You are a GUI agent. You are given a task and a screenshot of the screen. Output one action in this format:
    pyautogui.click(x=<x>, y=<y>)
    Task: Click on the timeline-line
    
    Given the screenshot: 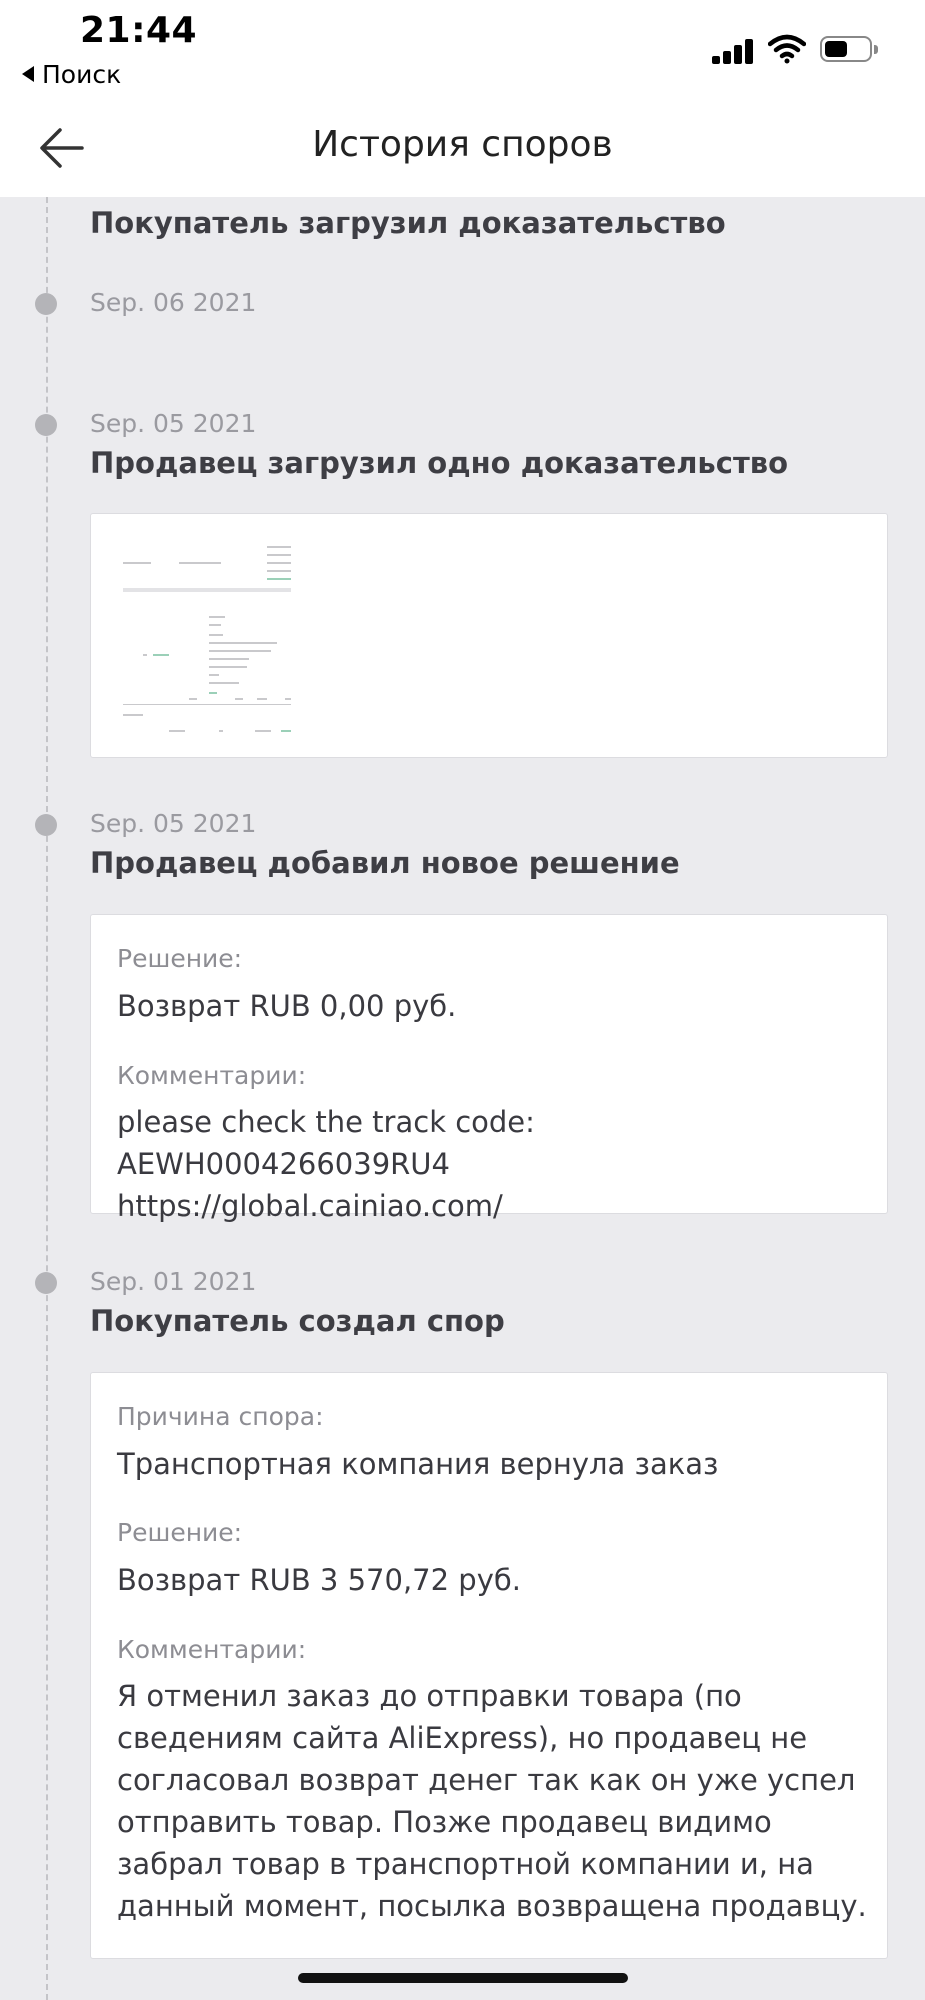 What is the action you would take?
    pyautogui.click(x=47, y=1098)
    